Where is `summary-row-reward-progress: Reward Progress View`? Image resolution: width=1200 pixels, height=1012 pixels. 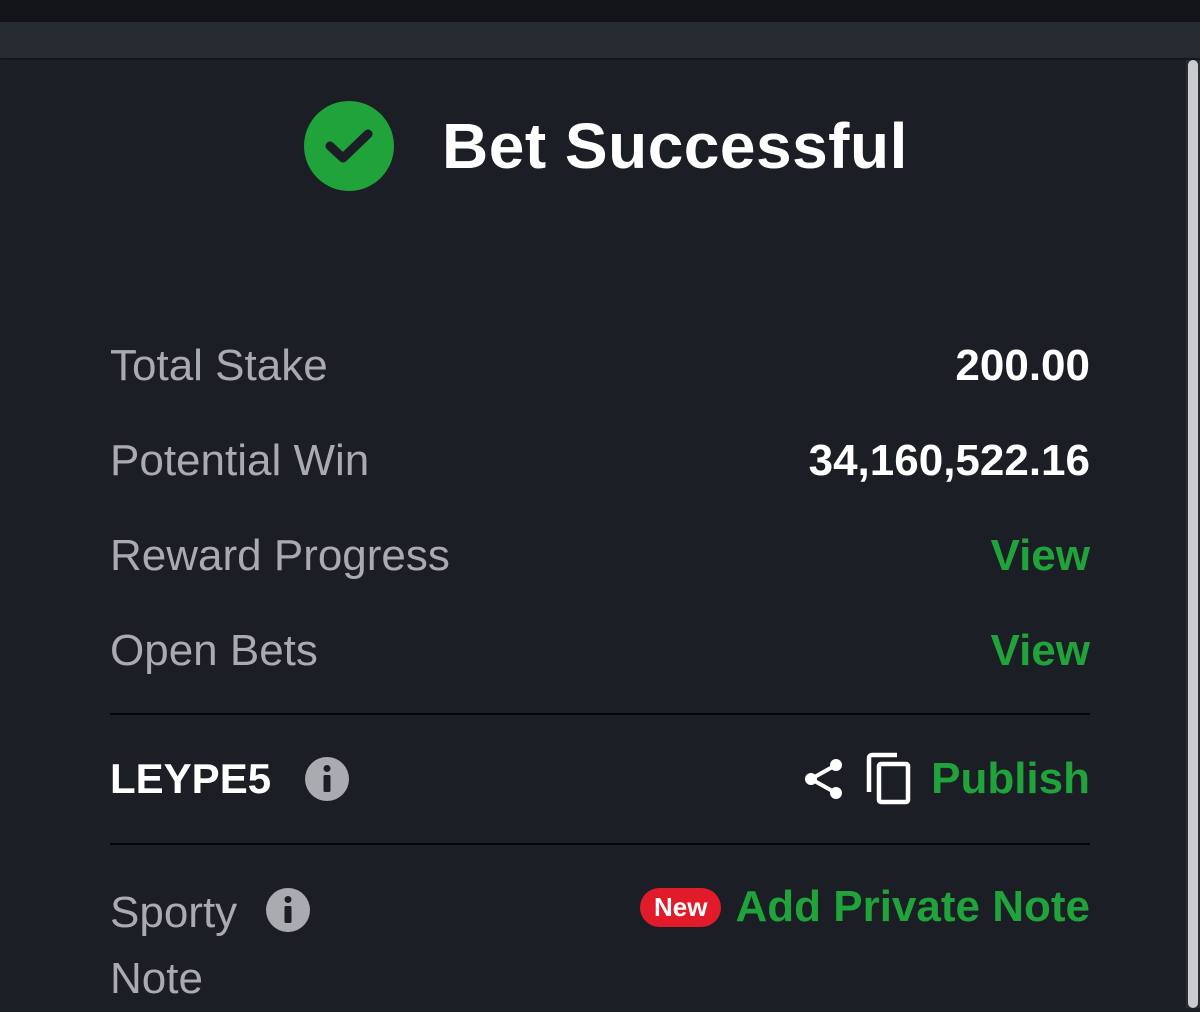
summary-row-reward-progress: Reward Progress View is located at coordinates (600, 556).